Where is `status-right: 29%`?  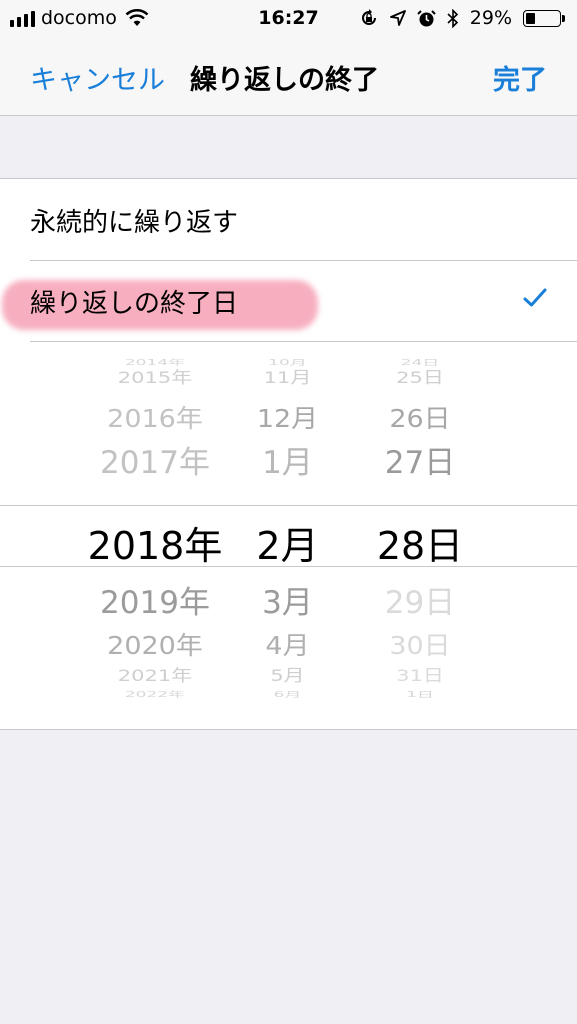
status-right: 29% is located at coordinates (462, 18).